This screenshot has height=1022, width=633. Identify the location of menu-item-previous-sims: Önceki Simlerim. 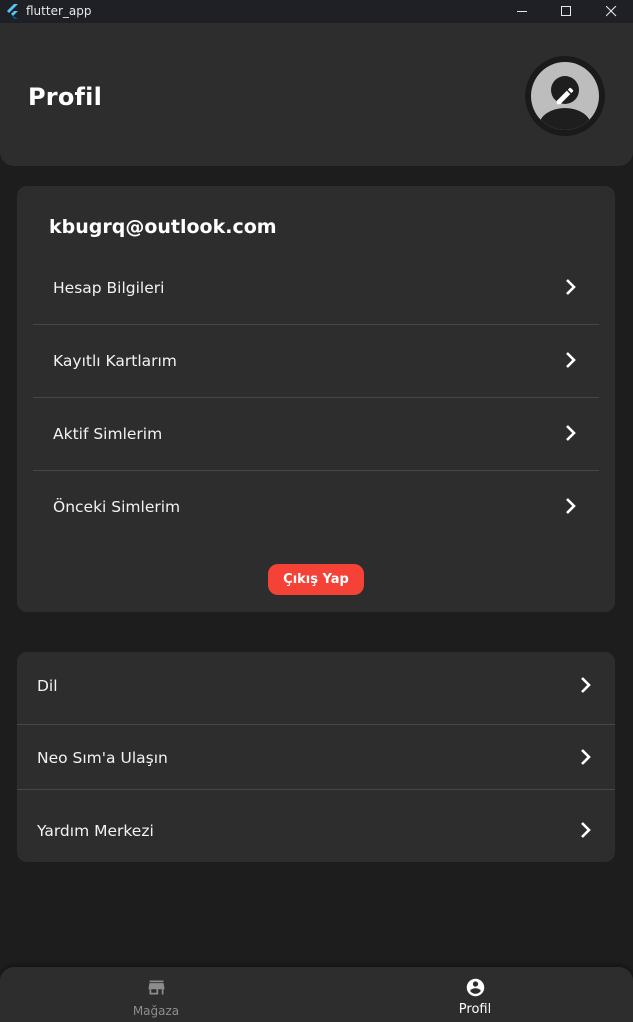
(316, 507).